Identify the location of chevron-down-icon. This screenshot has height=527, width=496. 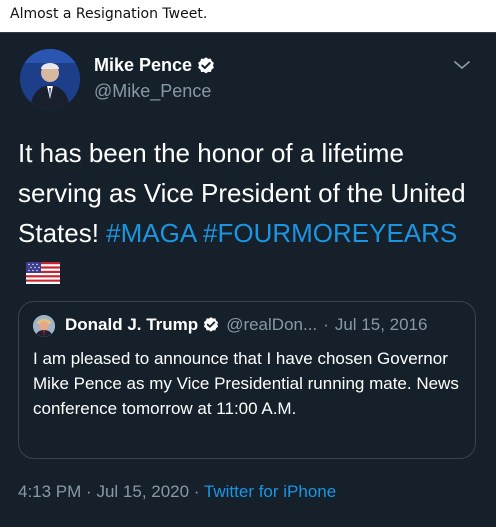
(462, 65).